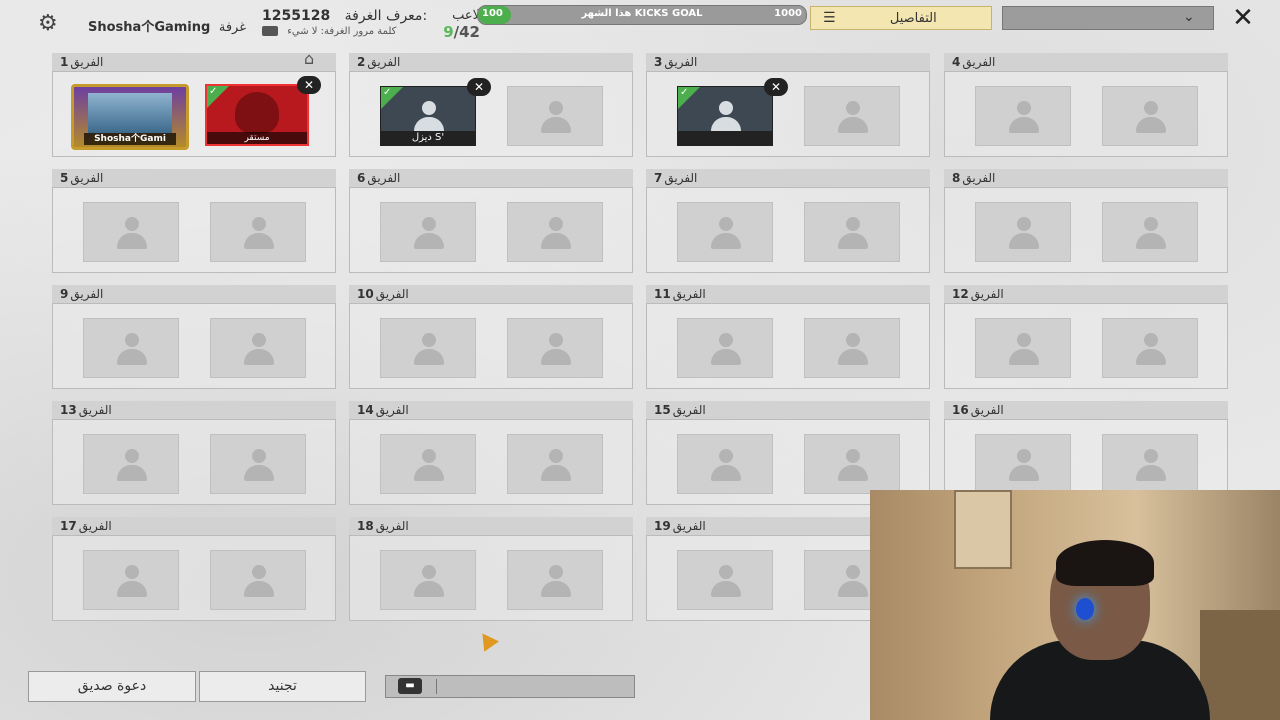  I want to click on team-label: 3 الفريق, so click(675, 62).